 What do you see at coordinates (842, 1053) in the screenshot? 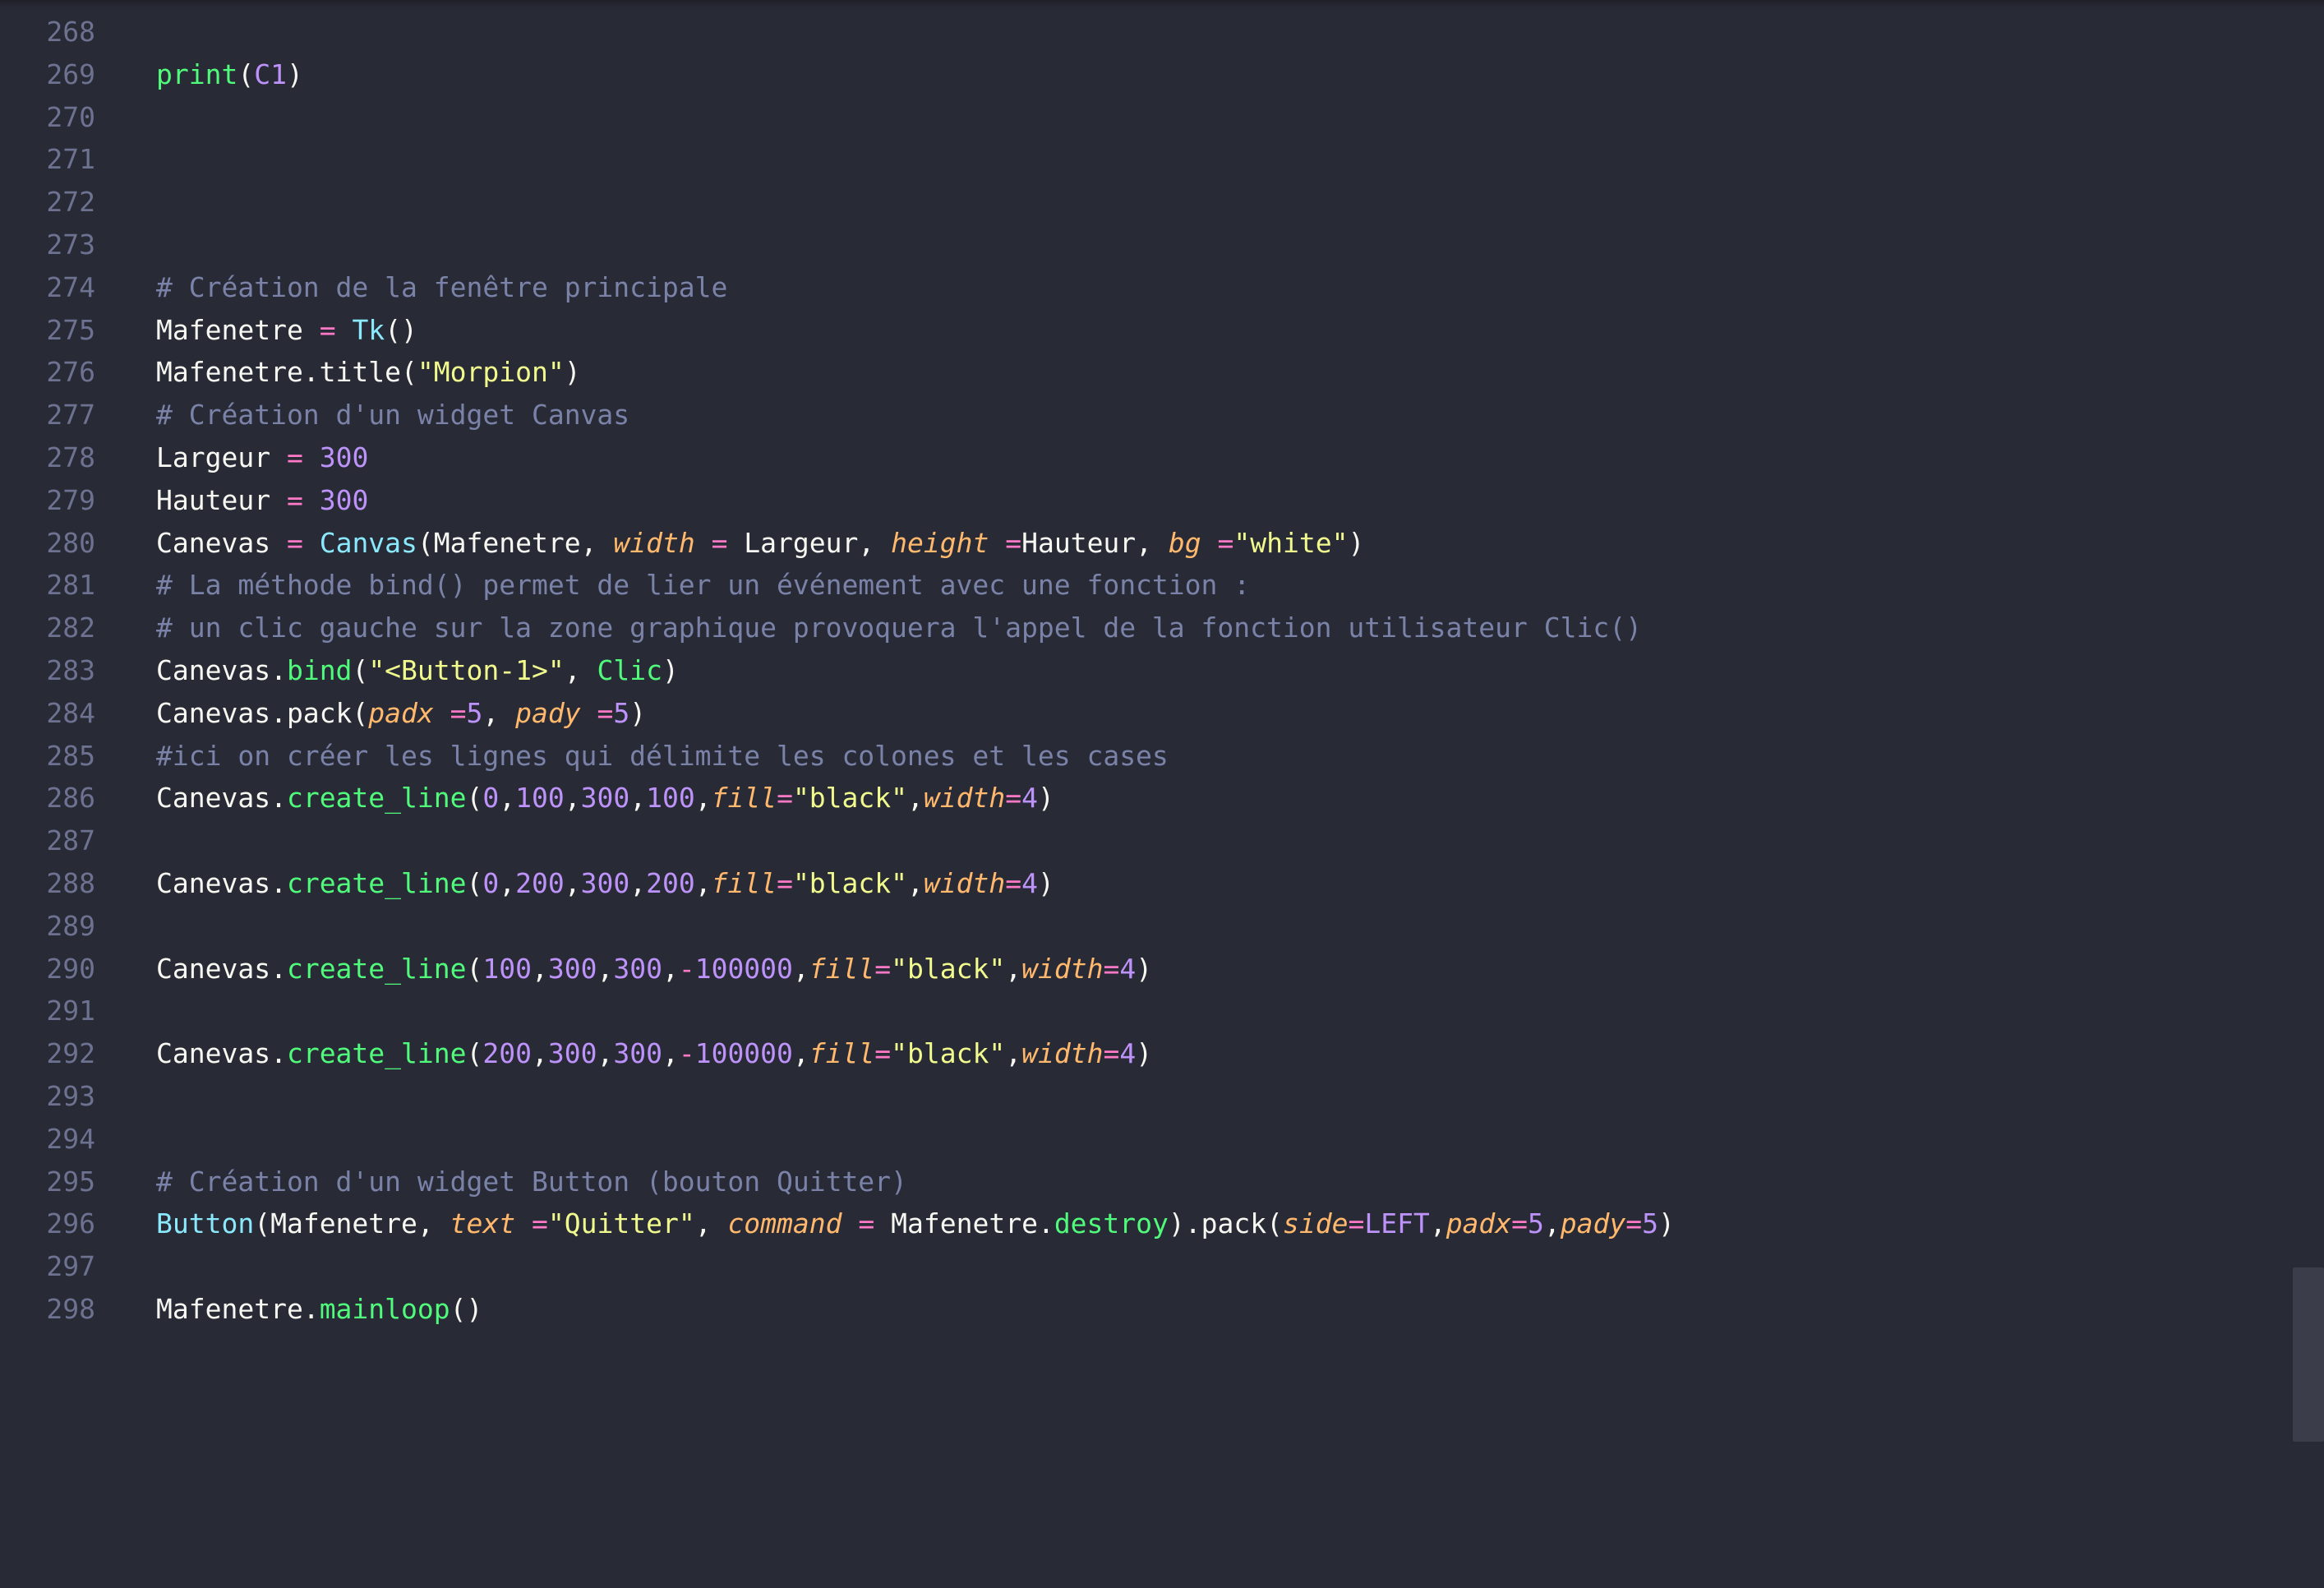
I see `code-token: fill` at bounding box center [842, 1053].